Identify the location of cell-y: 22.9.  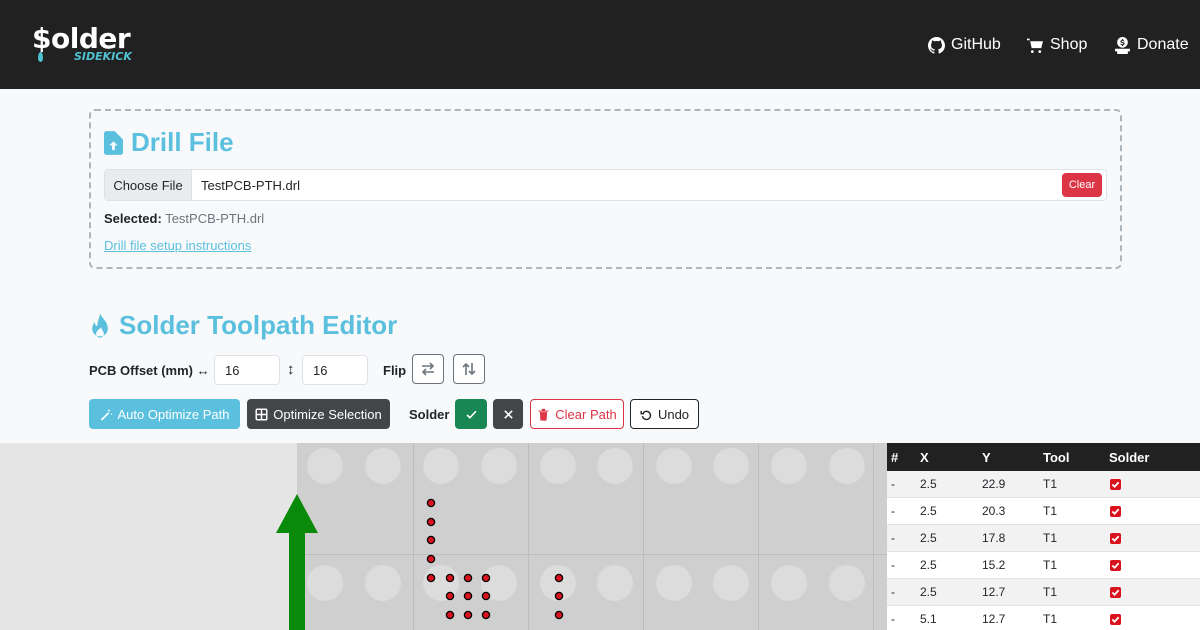
(994, 484).